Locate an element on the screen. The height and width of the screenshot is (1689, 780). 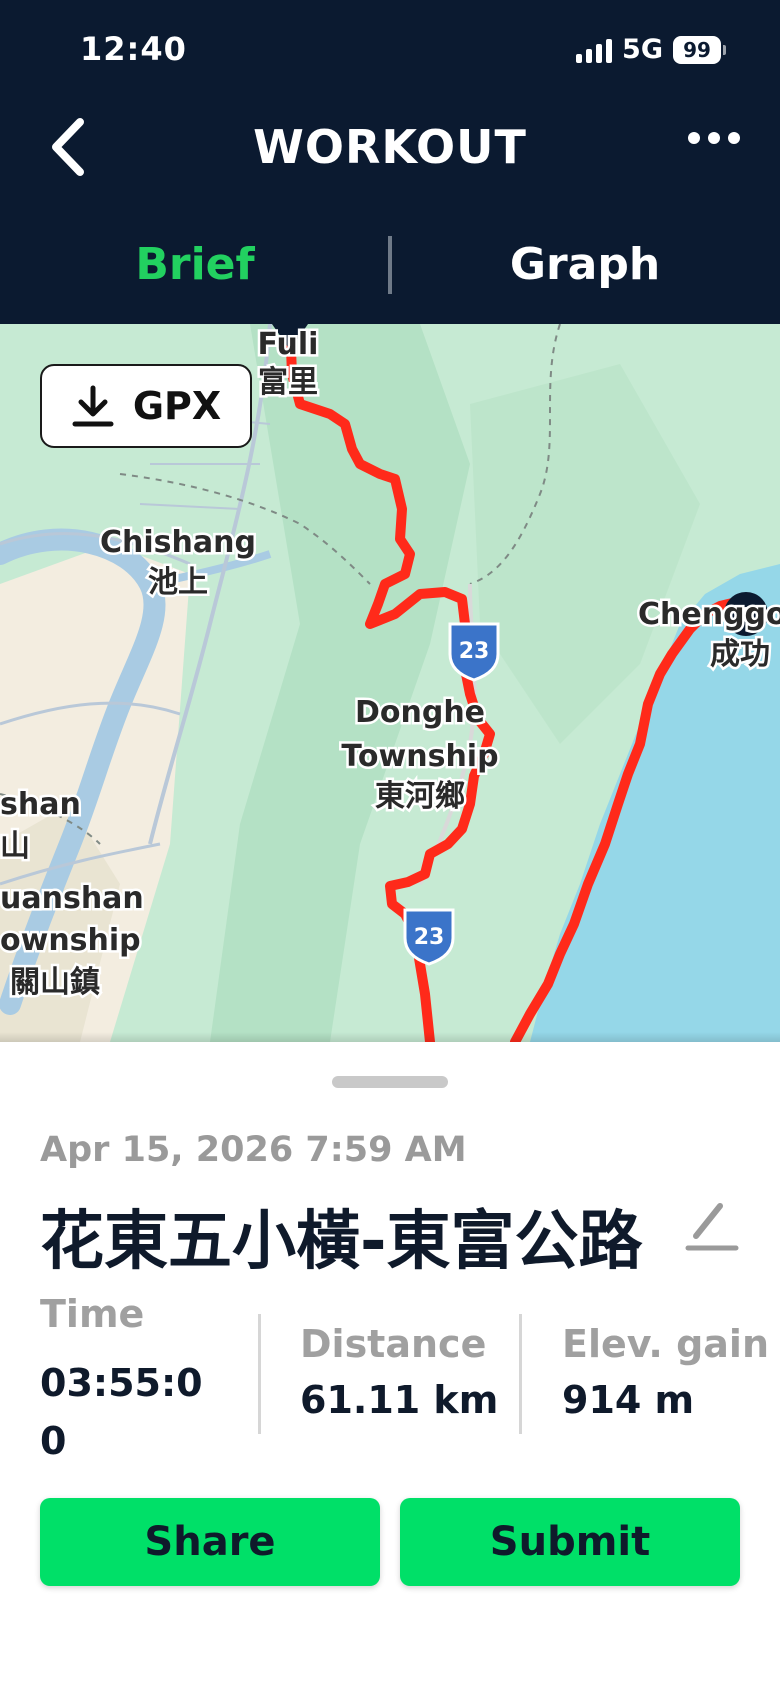
place-label: uanshan is located at coordinates (72, 898).